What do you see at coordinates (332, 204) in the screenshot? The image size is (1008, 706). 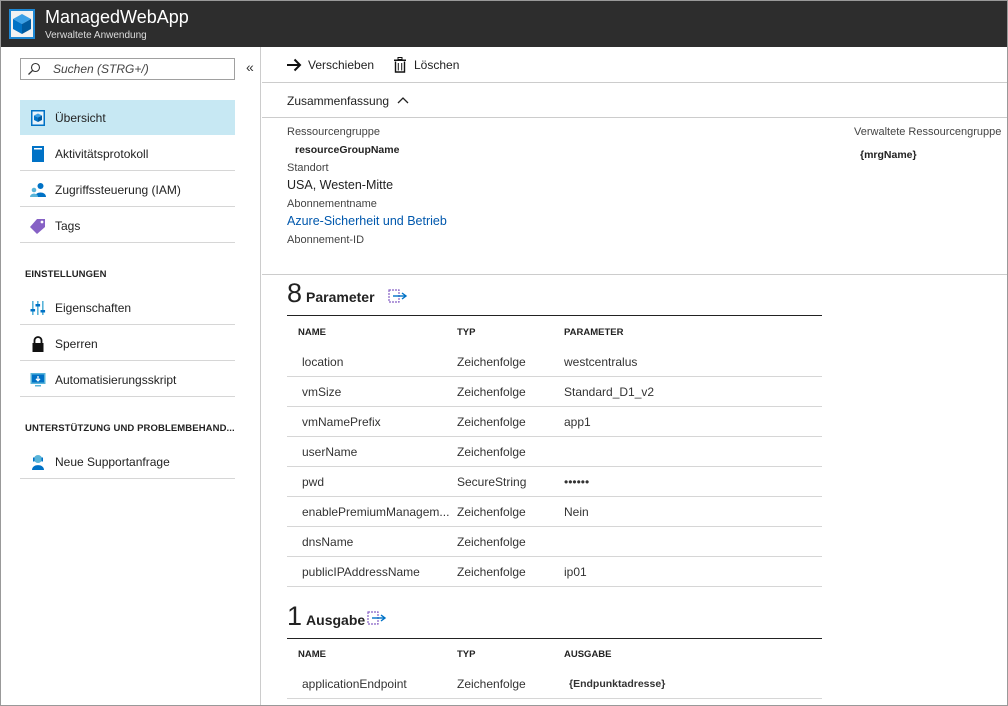 I see `subscription-name-label: Abonnementname` at bounding box center [332, 204].